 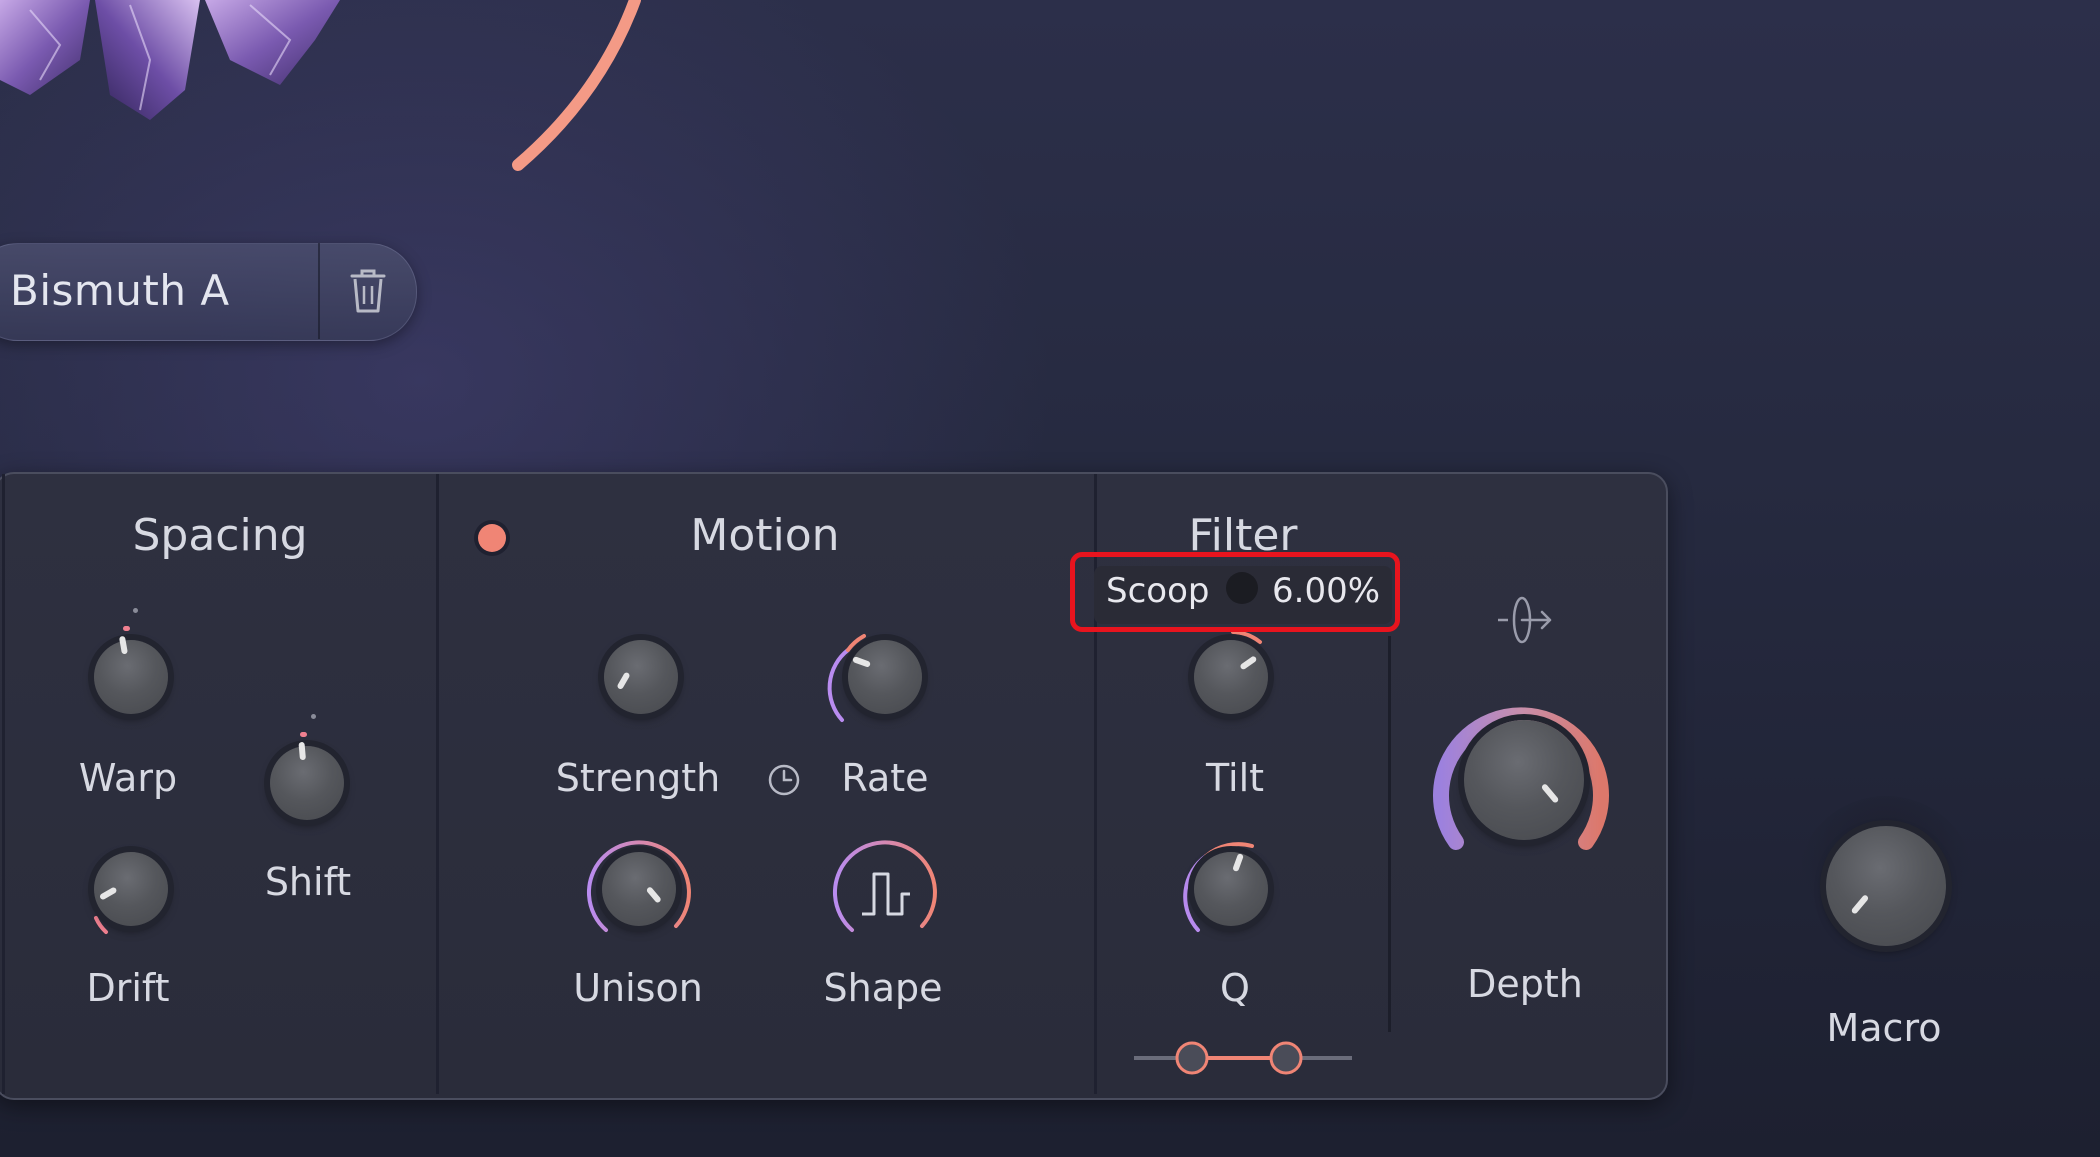 I want to click on unison-knob, so click(x=639, y=889).